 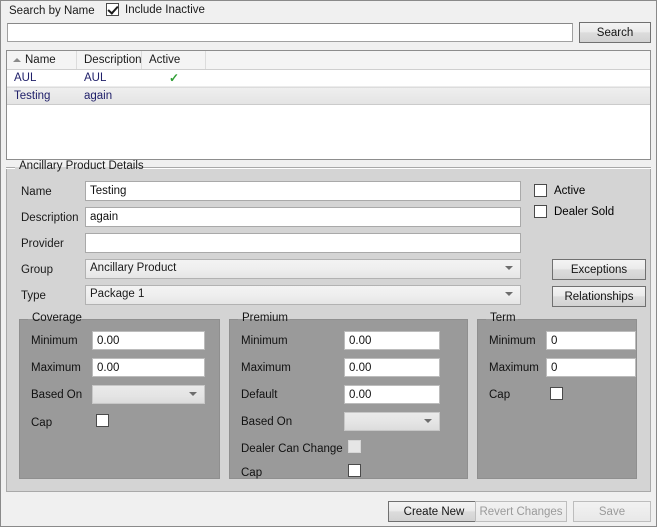 What do you see at coordinates (303, 243) in the screenshot?
I see `provider-input` at bounding box center [303, 243].